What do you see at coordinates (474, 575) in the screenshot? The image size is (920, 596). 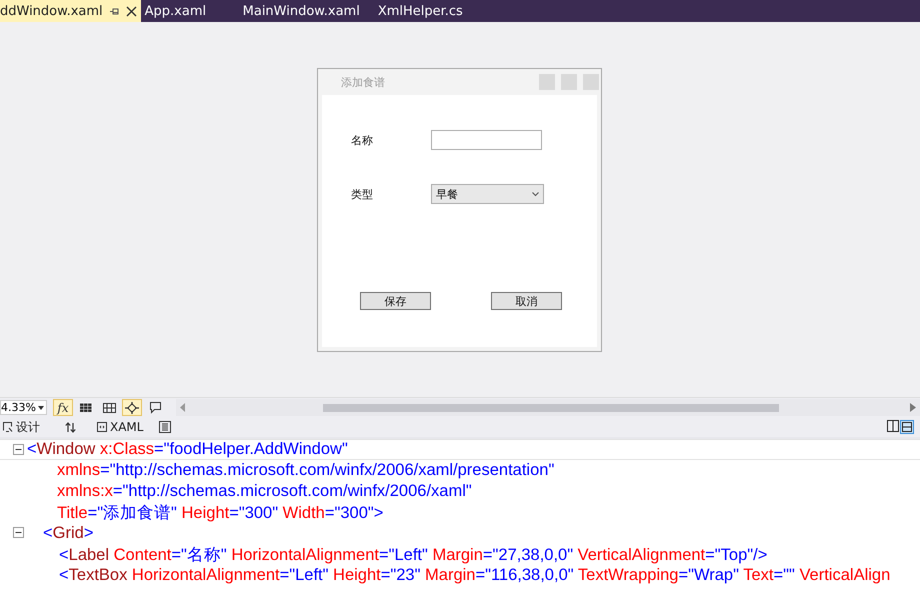 I see `code-line: <TextBox HorizontalAlignment="Left" Height="23" Margin="116,38,0,0" TextWrapping="Wrap" Text="" VerticalAlign` at bounding box center [474, 575].